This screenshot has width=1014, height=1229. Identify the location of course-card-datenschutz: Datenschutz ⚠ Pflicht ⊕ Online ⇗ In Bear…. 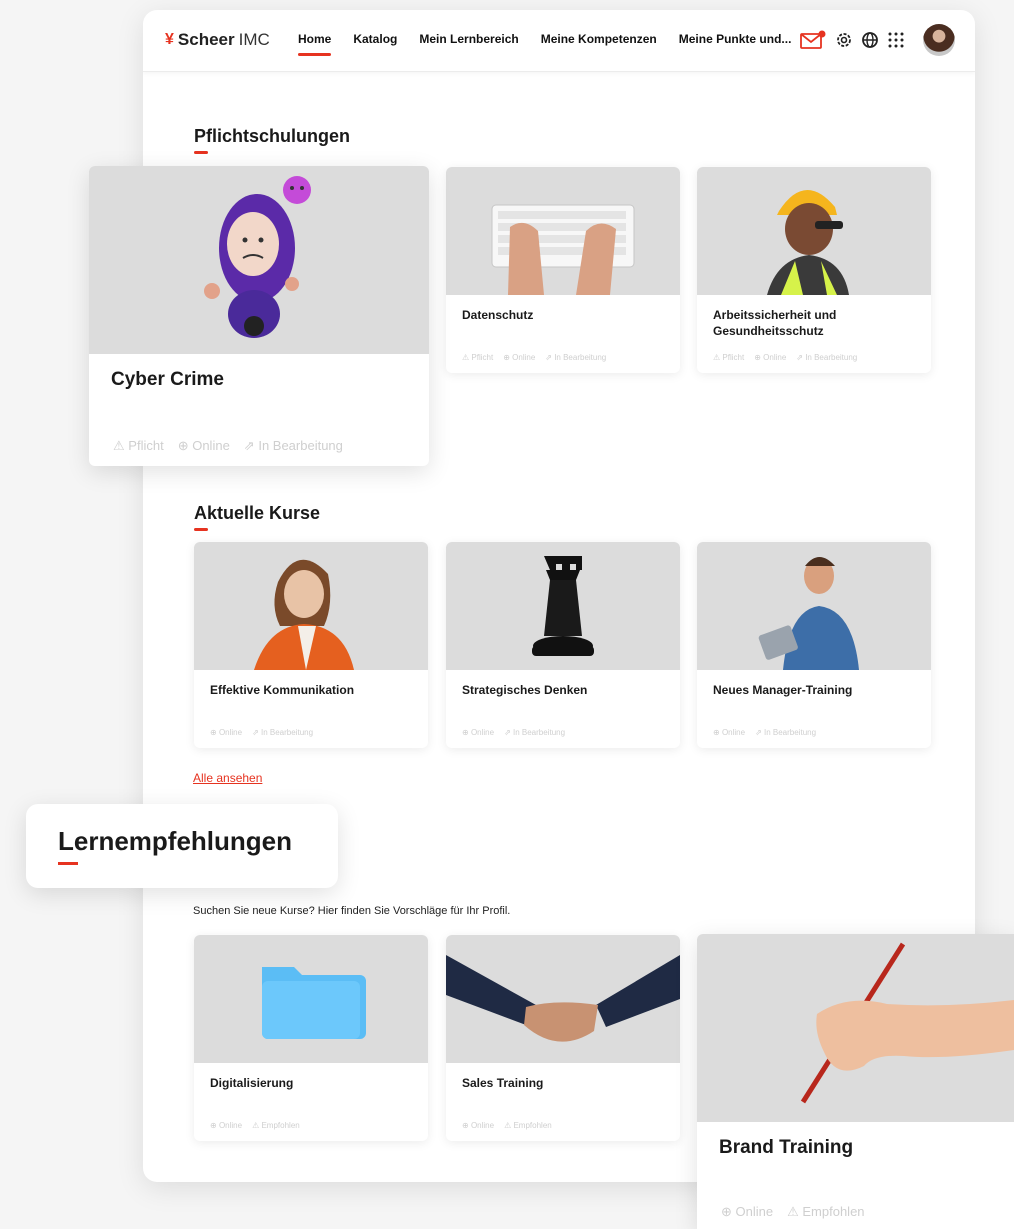
(563, 270).